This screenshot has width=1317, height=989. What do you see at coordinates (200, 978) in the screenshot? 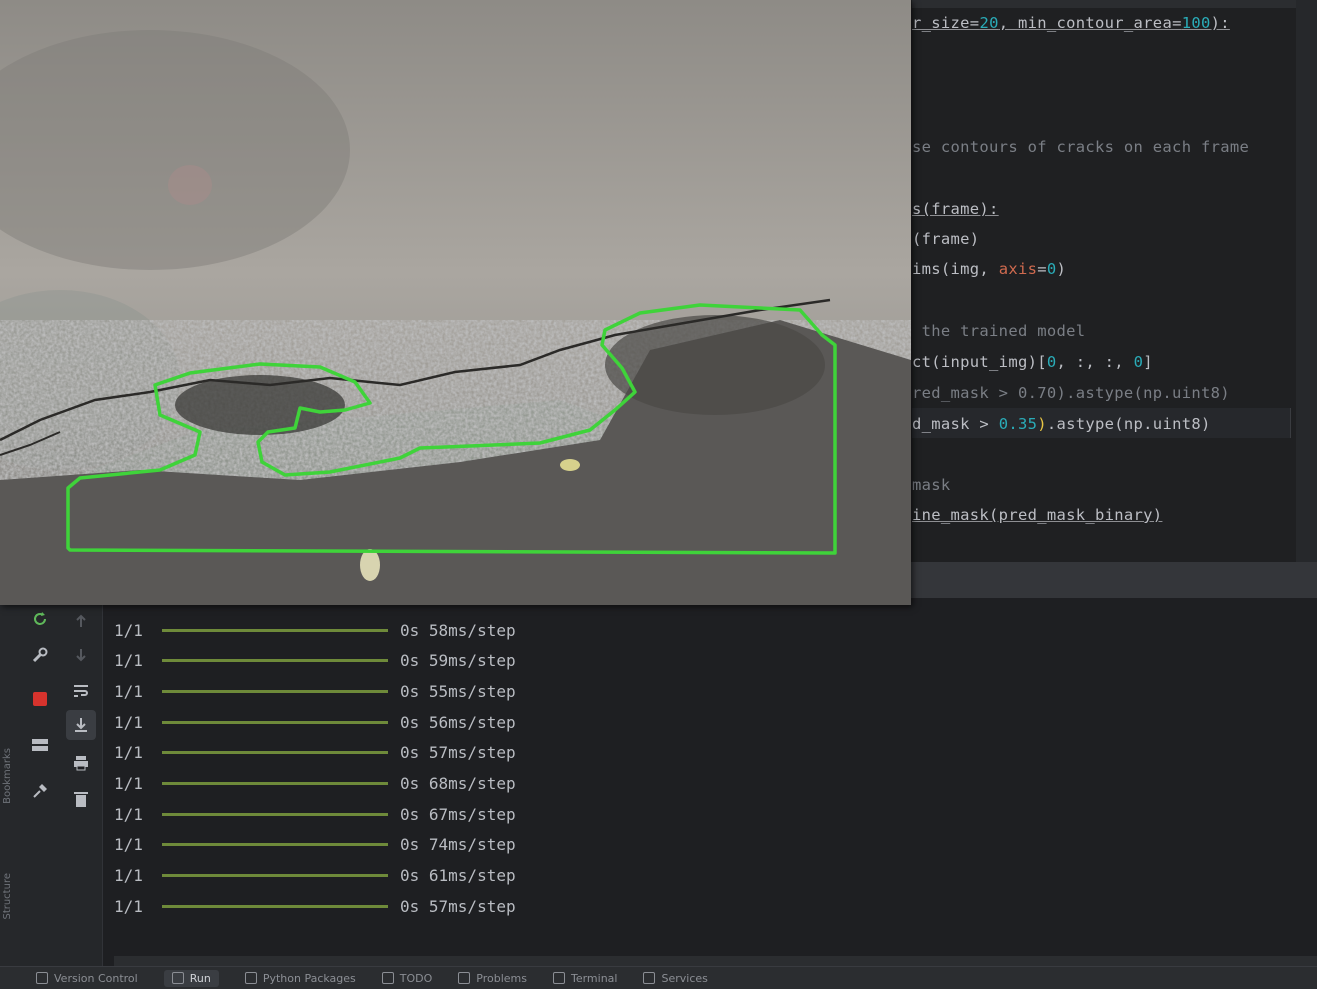
I see `bottom-tab-label: Run` at bounding box center [200, 978].